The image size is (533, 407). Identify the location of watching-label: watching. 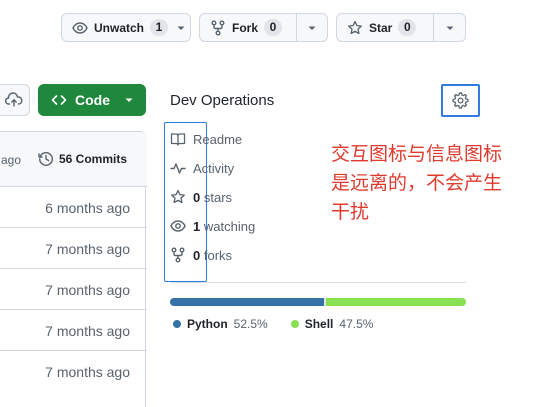
(229, 226).